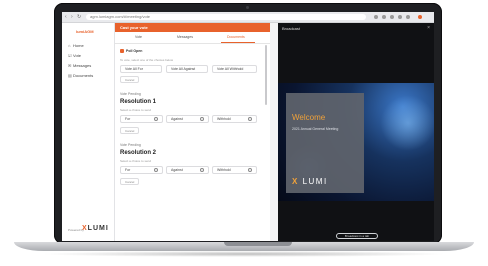 Image resolution: width=488 pixels, height=266 pixels. Describe the element at coordinates (406, 123) in the screenshot. I see `background-glow` at that location.